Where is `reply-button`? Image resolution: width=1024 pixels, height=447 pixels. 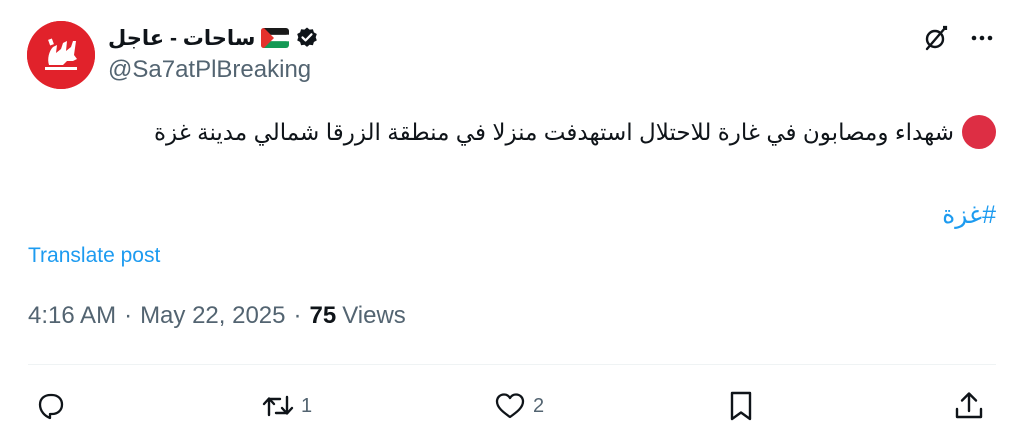
reply-button is located at coordinates (54, 406).